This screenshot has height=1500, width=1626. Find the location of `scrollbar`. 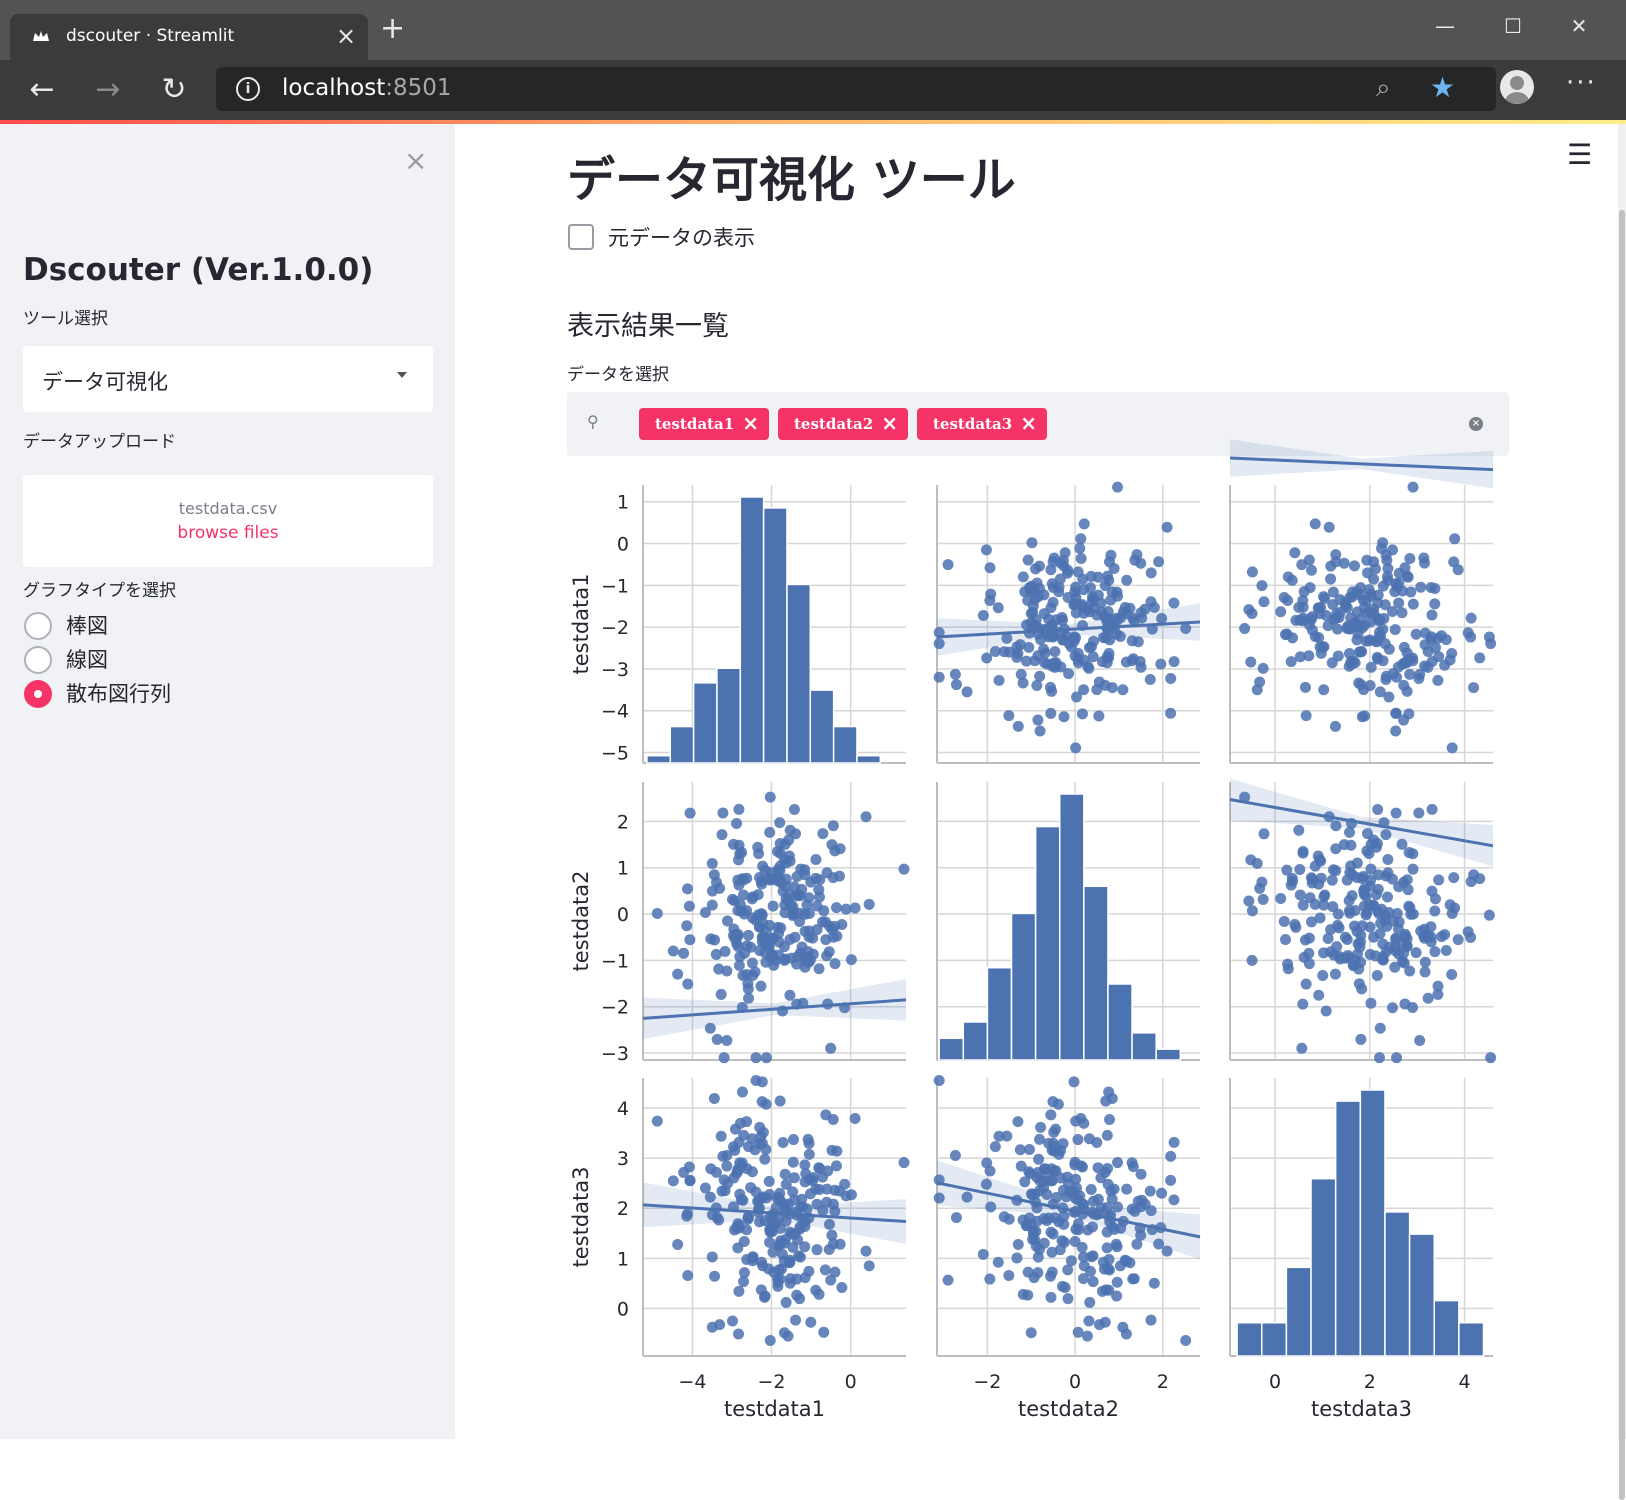

scrollbar is located at coordinates (1622, 812).